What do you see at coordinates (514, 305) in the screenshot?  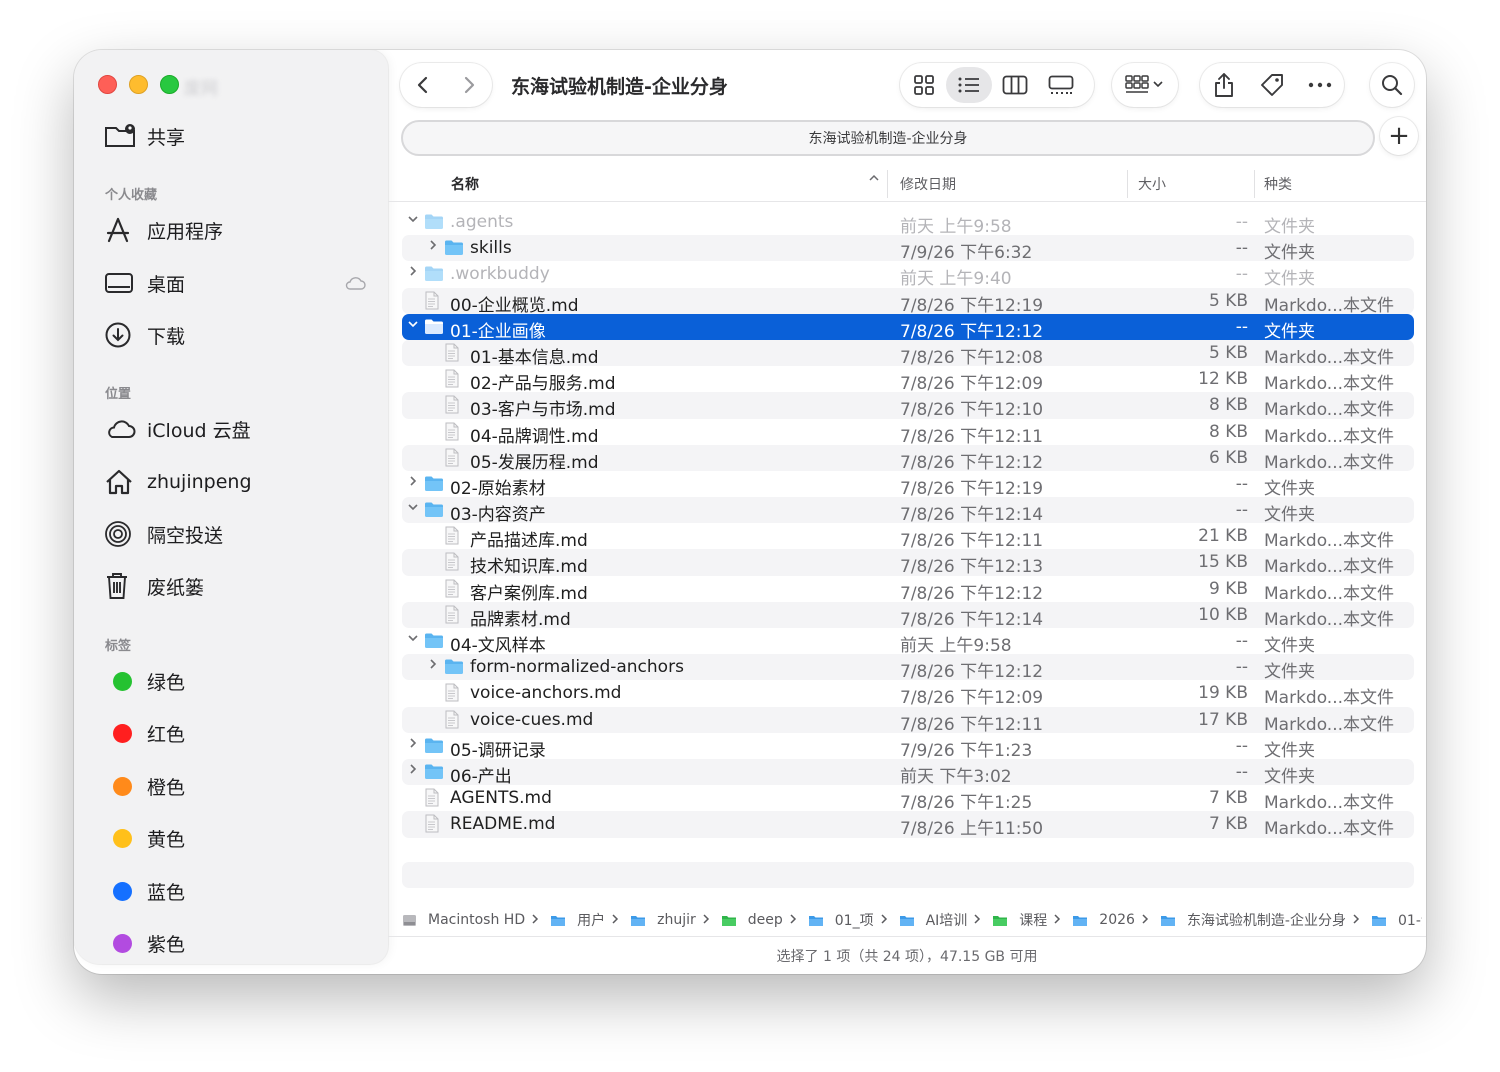 I see `file-name: 00-企业概览.md` at bounding box center [514, 305].